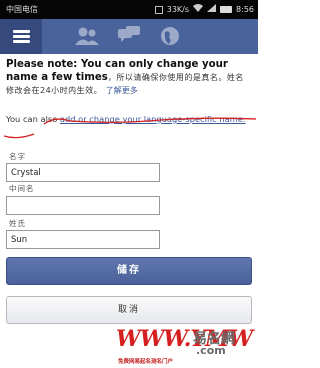 Image resolution: width=320 pixels, height=368 pixels. What do you see at coordinates (33, 119) in the screenshot?
I see `language-note-prefix: You can also` at bounding box center [33, 119].